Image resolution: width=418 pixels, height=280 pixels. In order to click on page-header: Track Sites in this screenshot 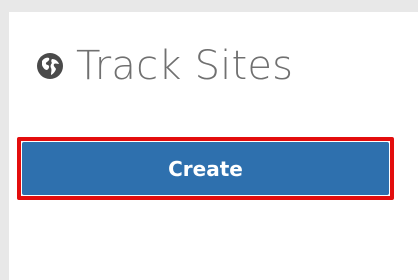, I will do `click(164, 66)`.